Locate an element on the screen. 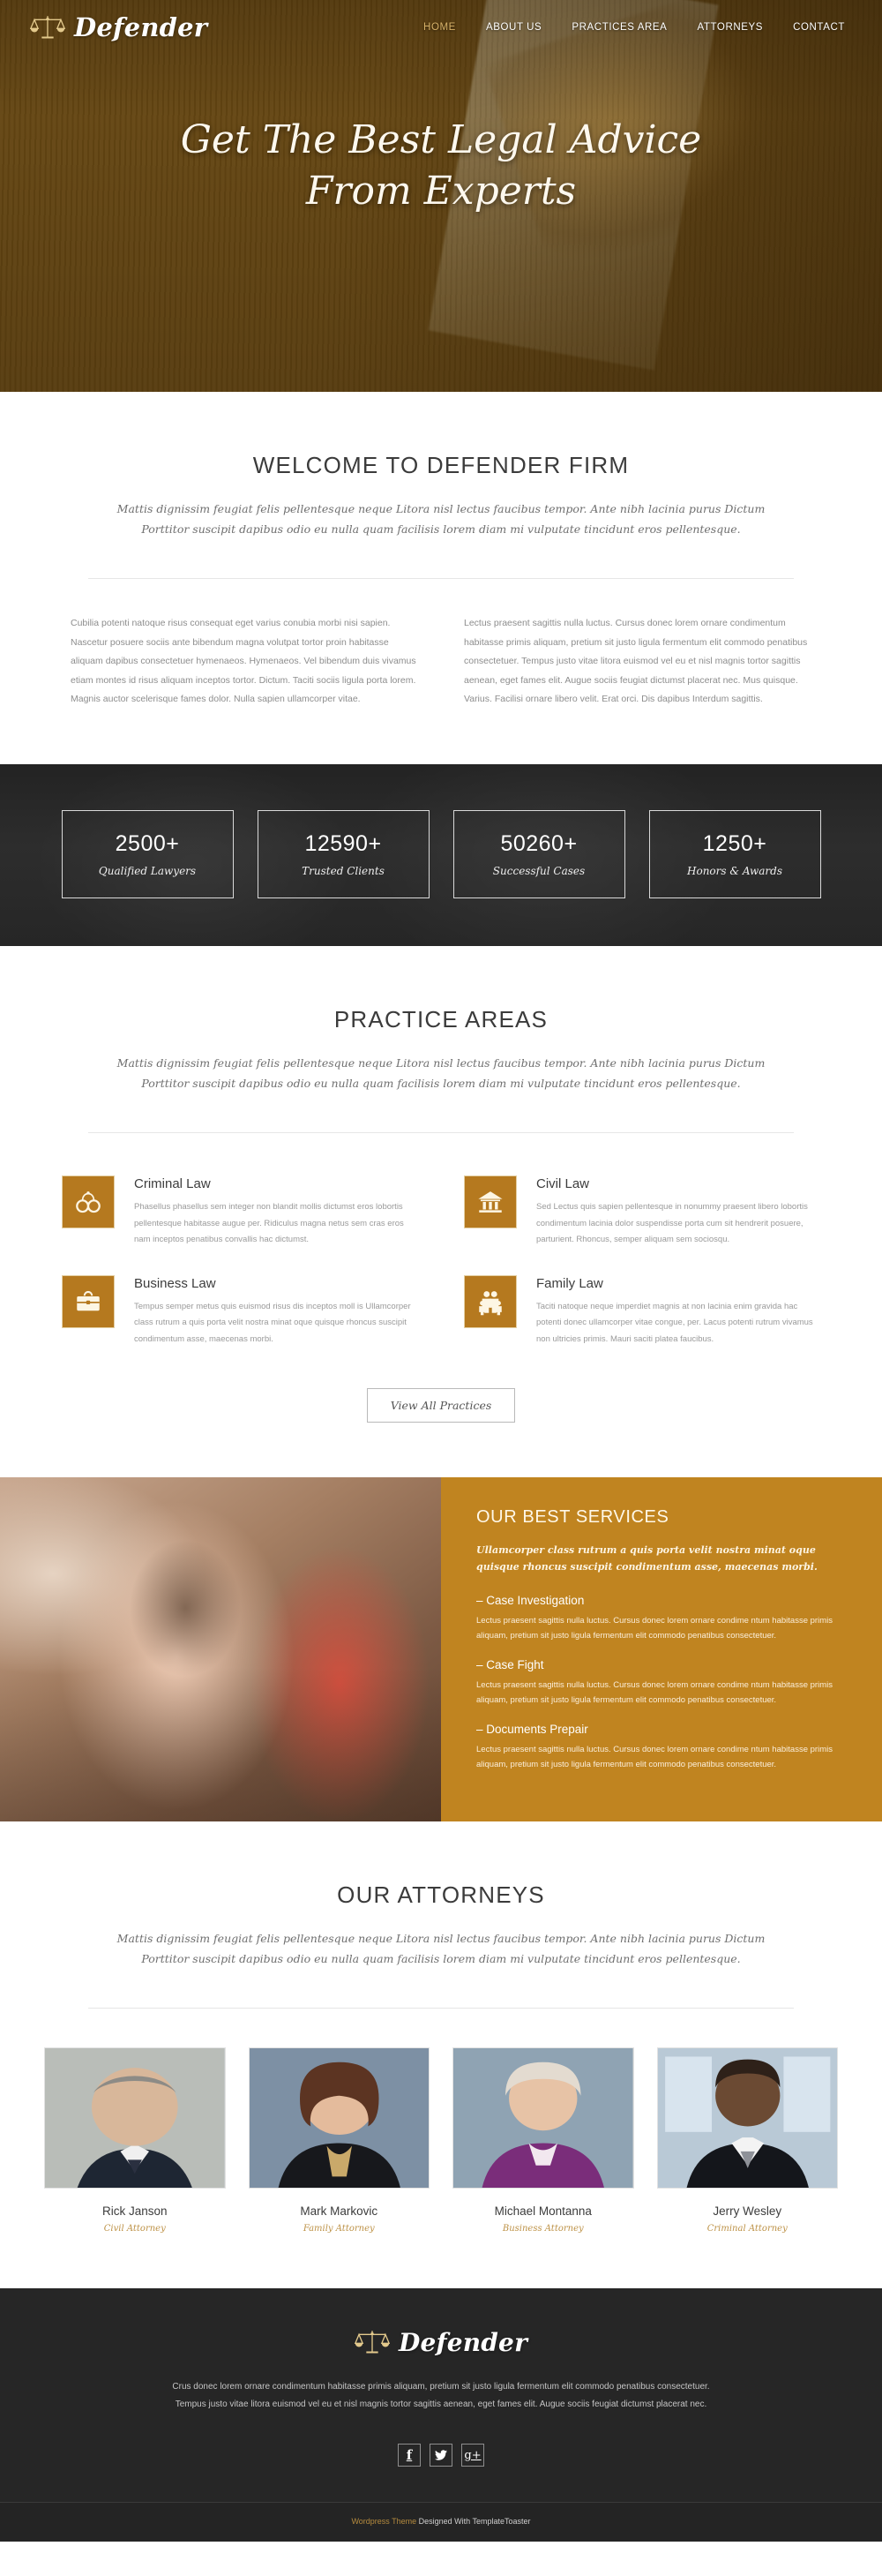  hero-title-line-2: From Experts is located at coordinates (441, 191).